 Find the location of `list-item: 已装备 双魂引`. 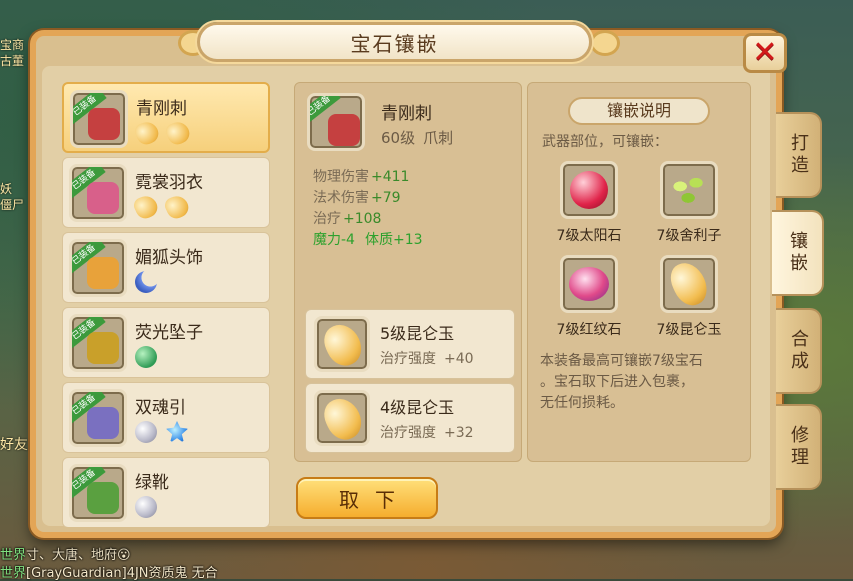

list-item: 已装备 双魂引 is located at coordinates (166, 417).